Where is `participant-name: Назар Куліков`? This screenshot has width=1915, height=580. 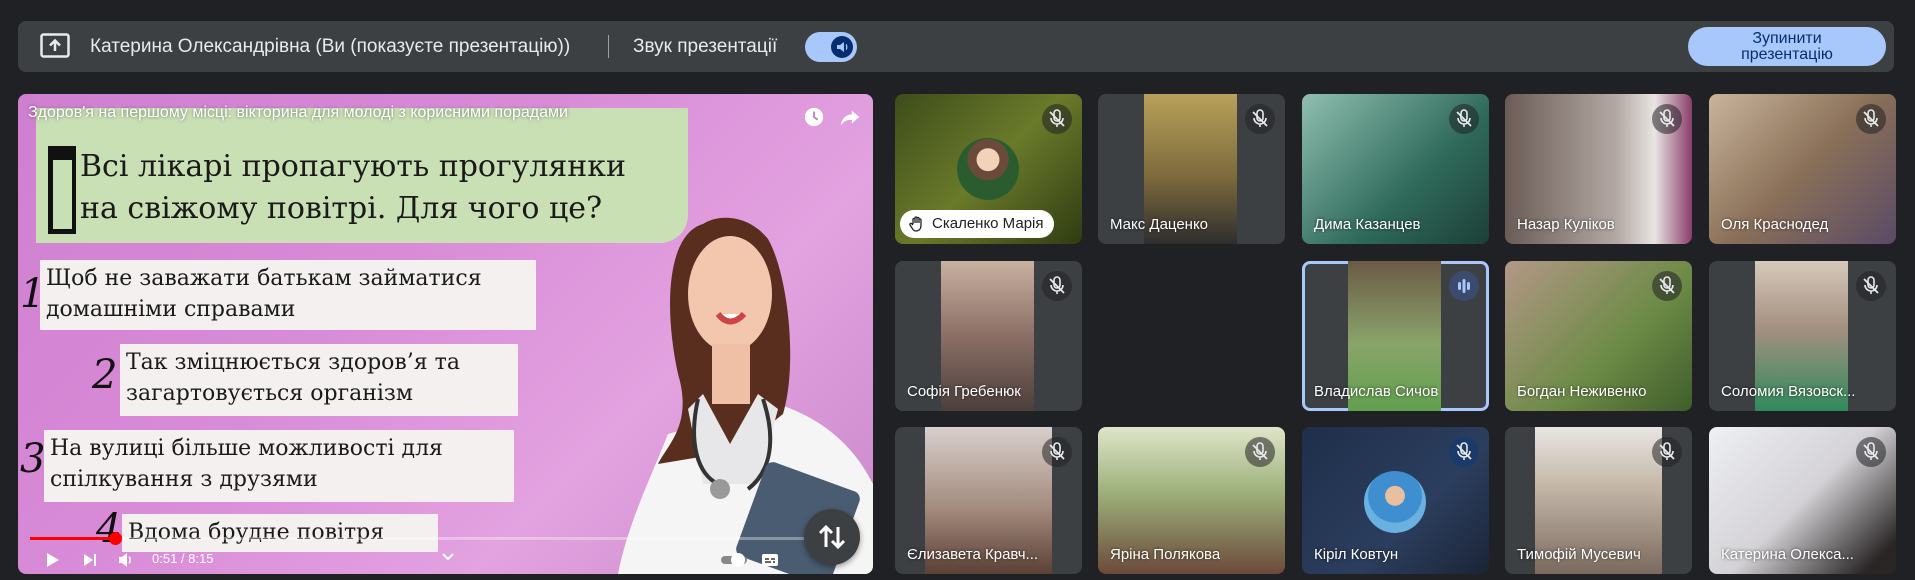 participant-name: Назар Куліков is located at coordinates (1566, 224).